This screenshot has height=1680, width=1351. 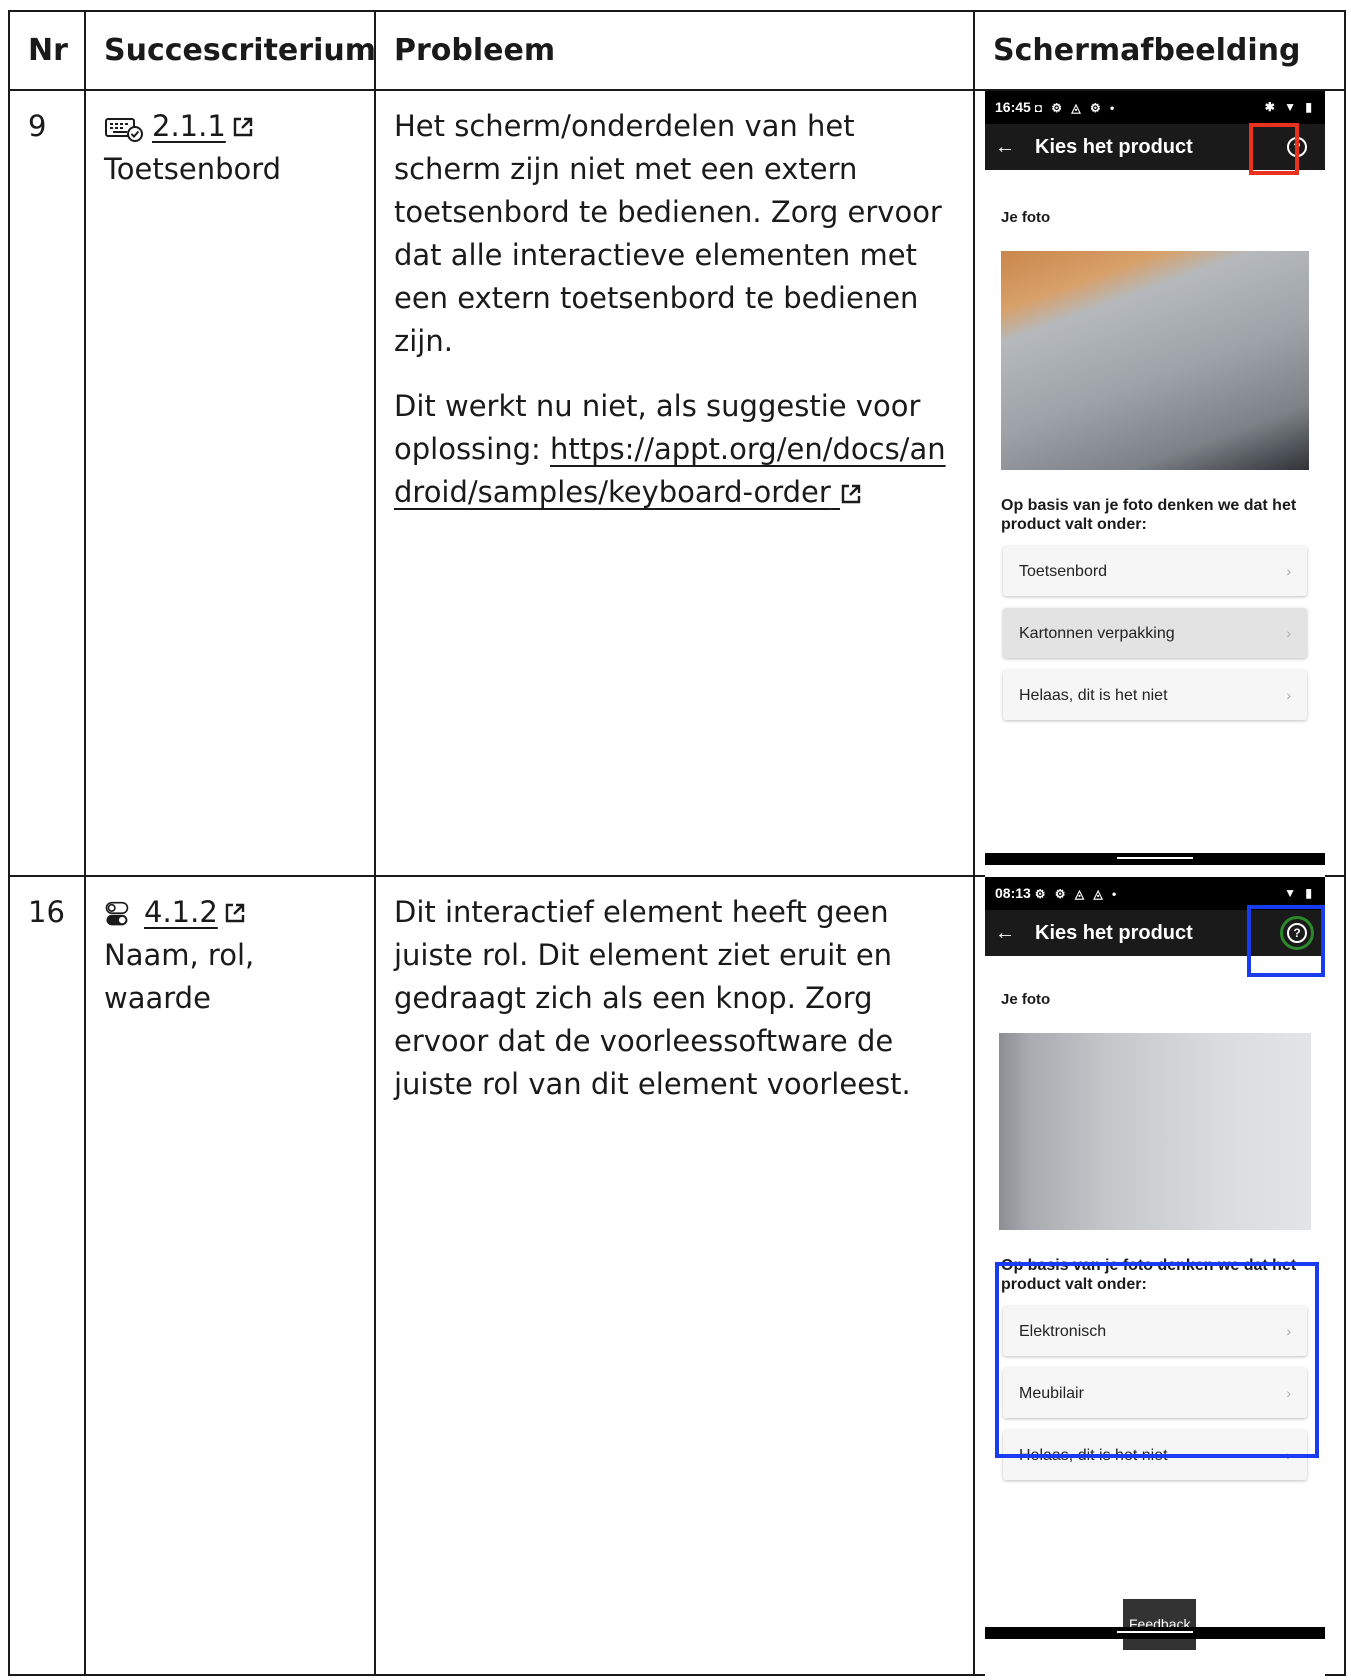 I want to click on criterion-number: 4.1.2, so click(x=181, y=912).